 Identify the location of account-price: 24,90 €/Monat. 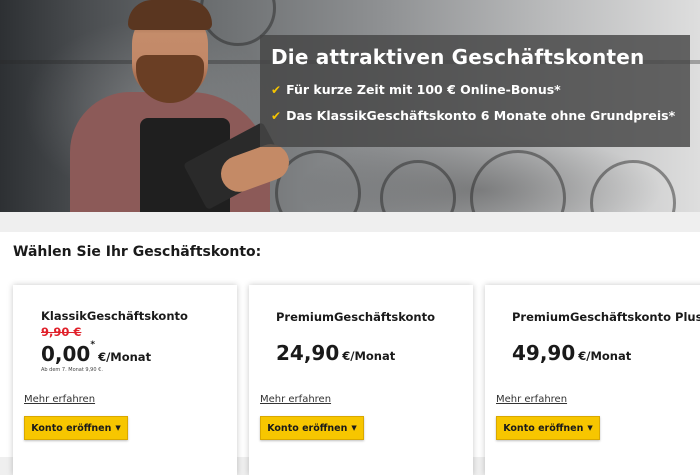
(335, 353).